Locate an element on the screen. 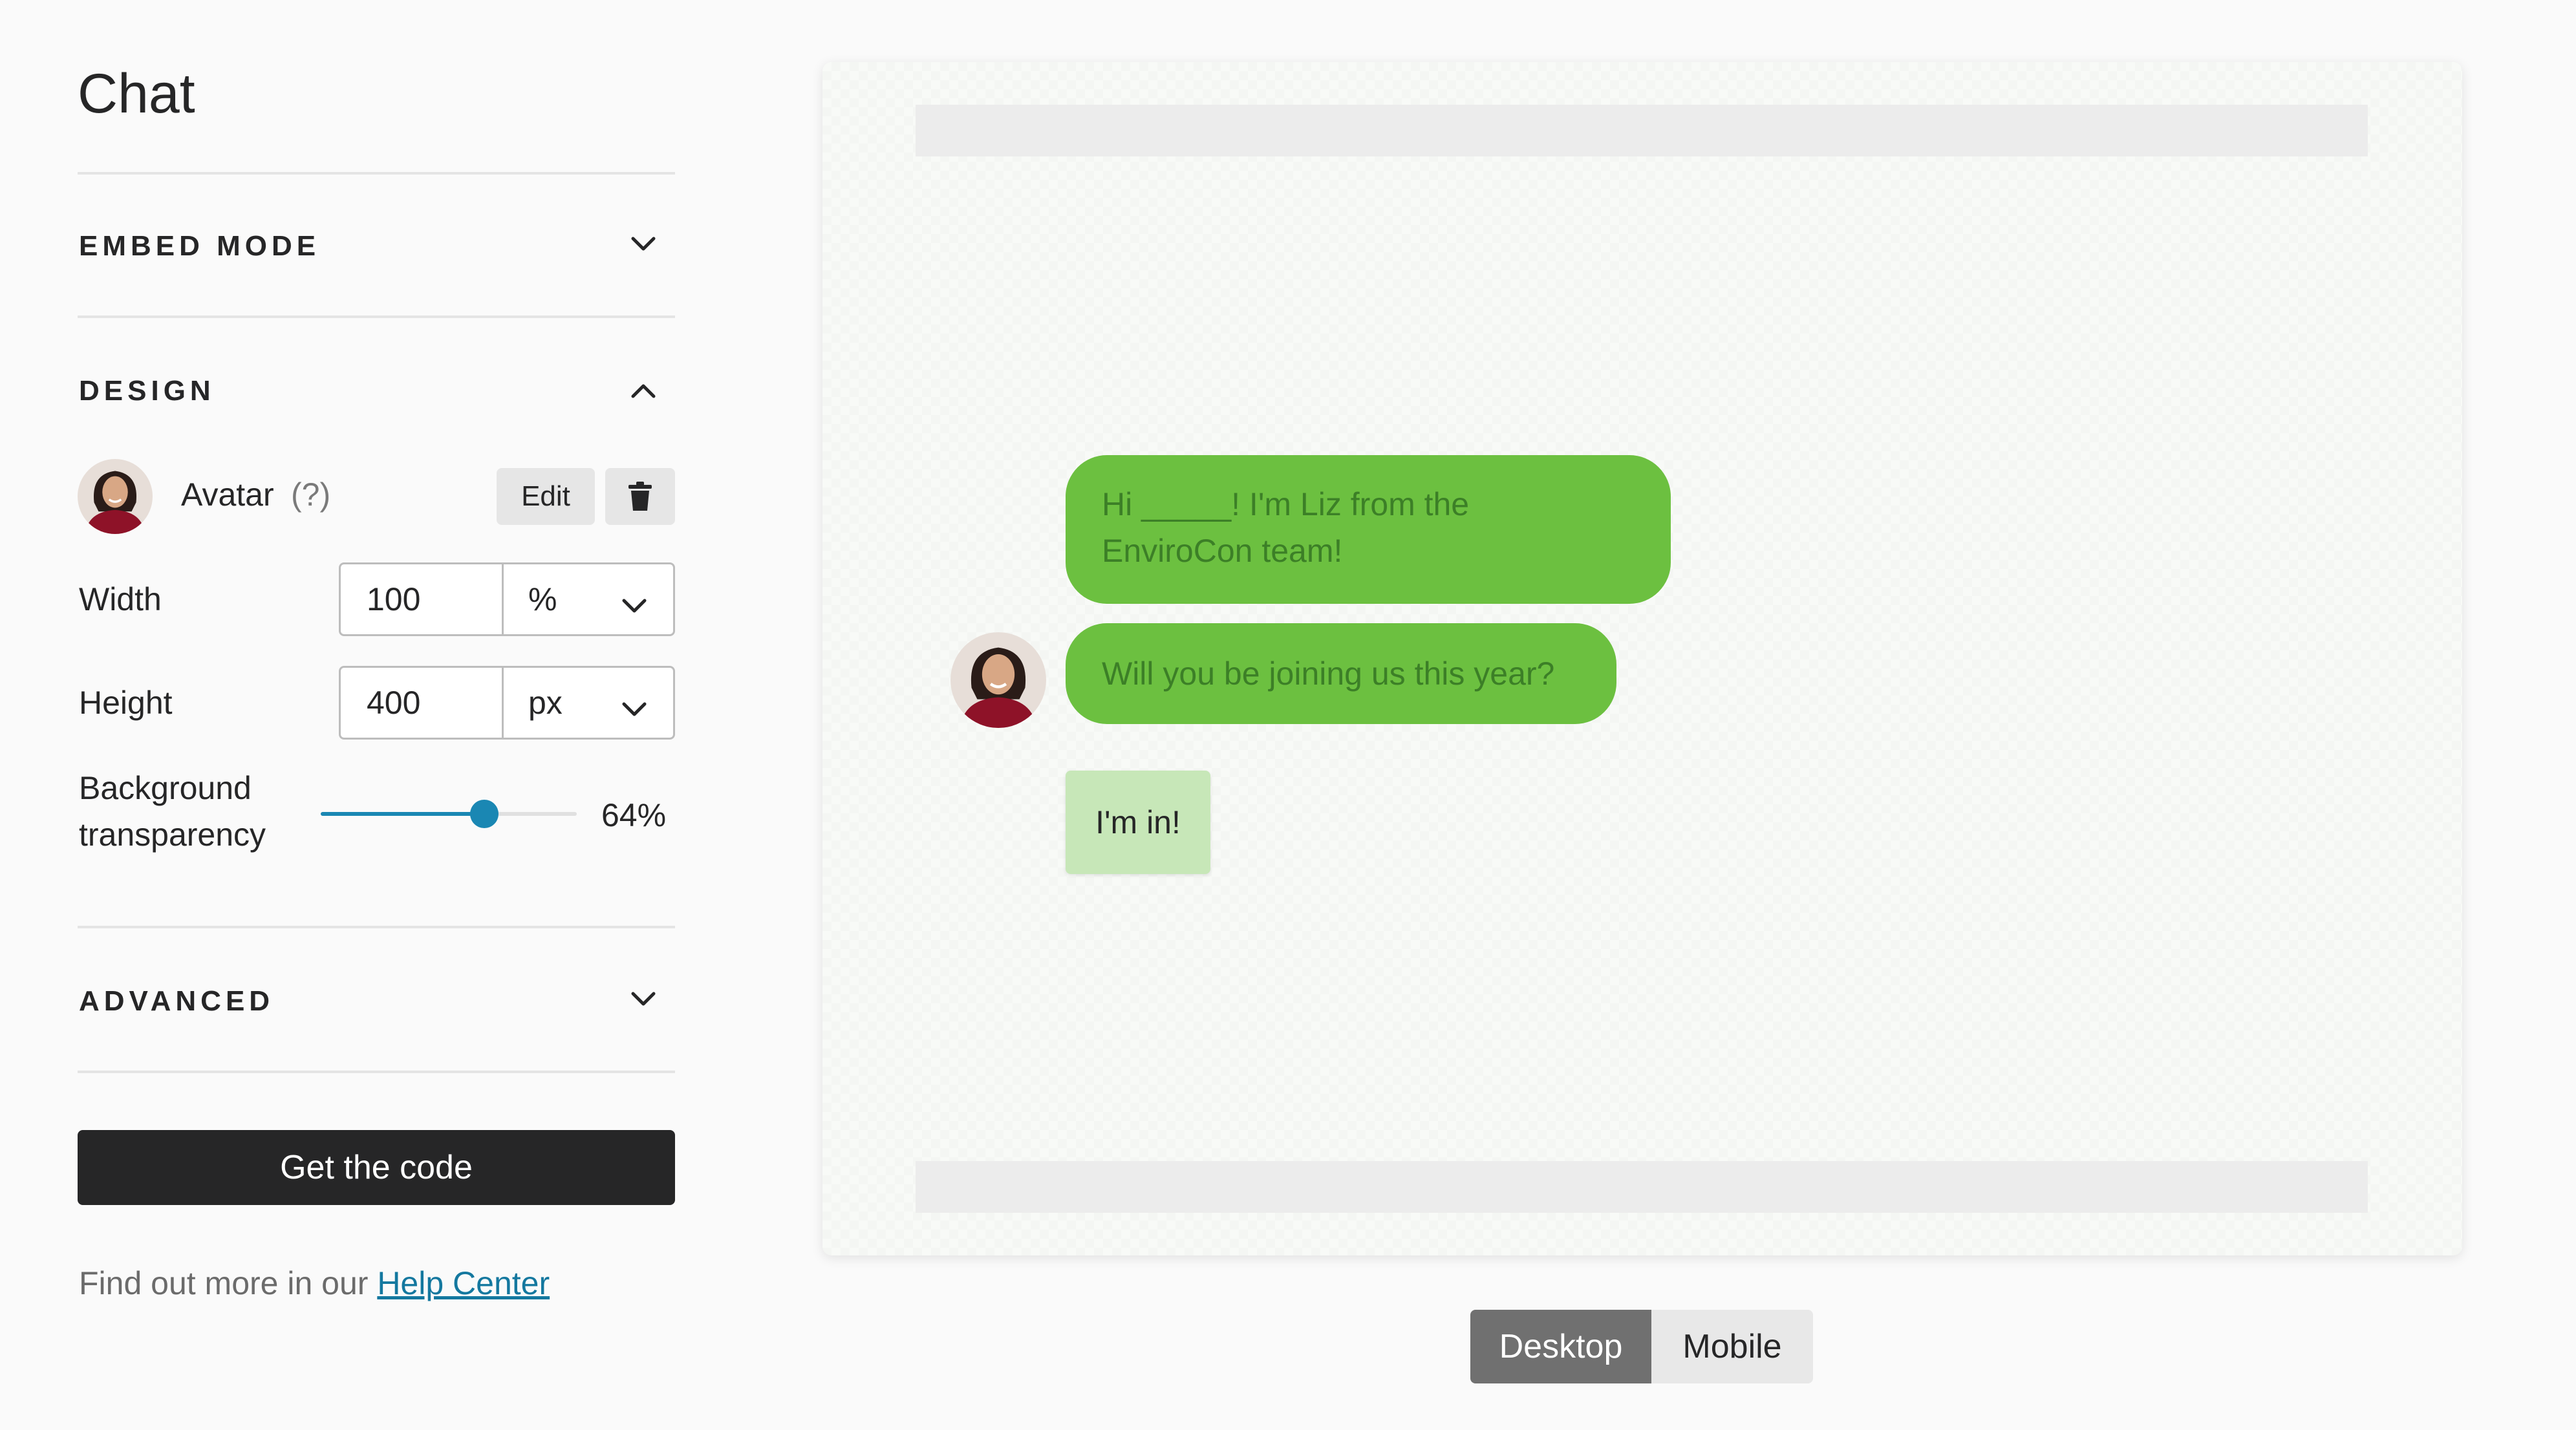 The width and height of the screenshot is (2576, 1430). width-label: Width is located at coordinates (120, 599).